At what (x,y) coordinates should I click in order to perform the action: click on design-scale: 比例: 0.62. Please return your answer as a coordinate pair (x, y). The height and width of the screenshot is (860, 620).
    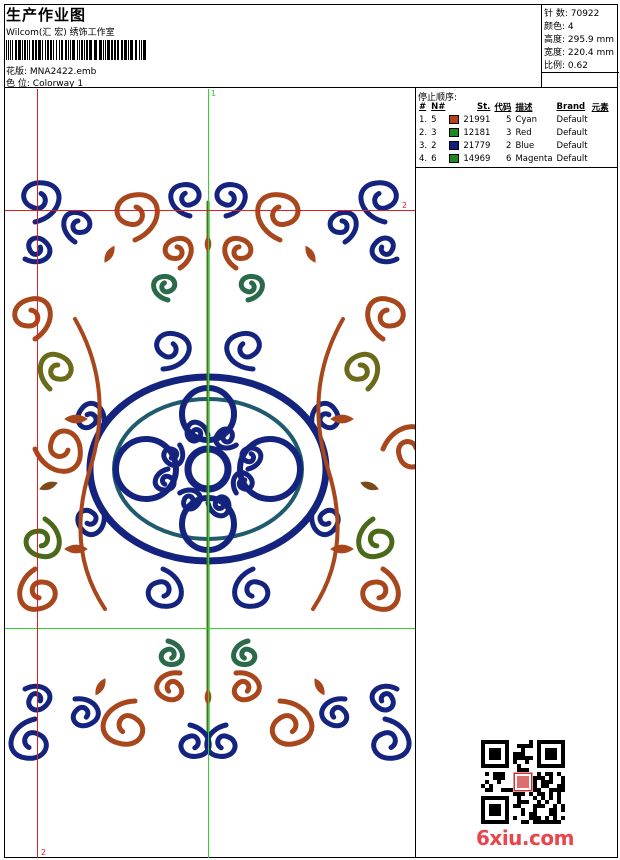
    Looking at the image, I should click on (566, 66).